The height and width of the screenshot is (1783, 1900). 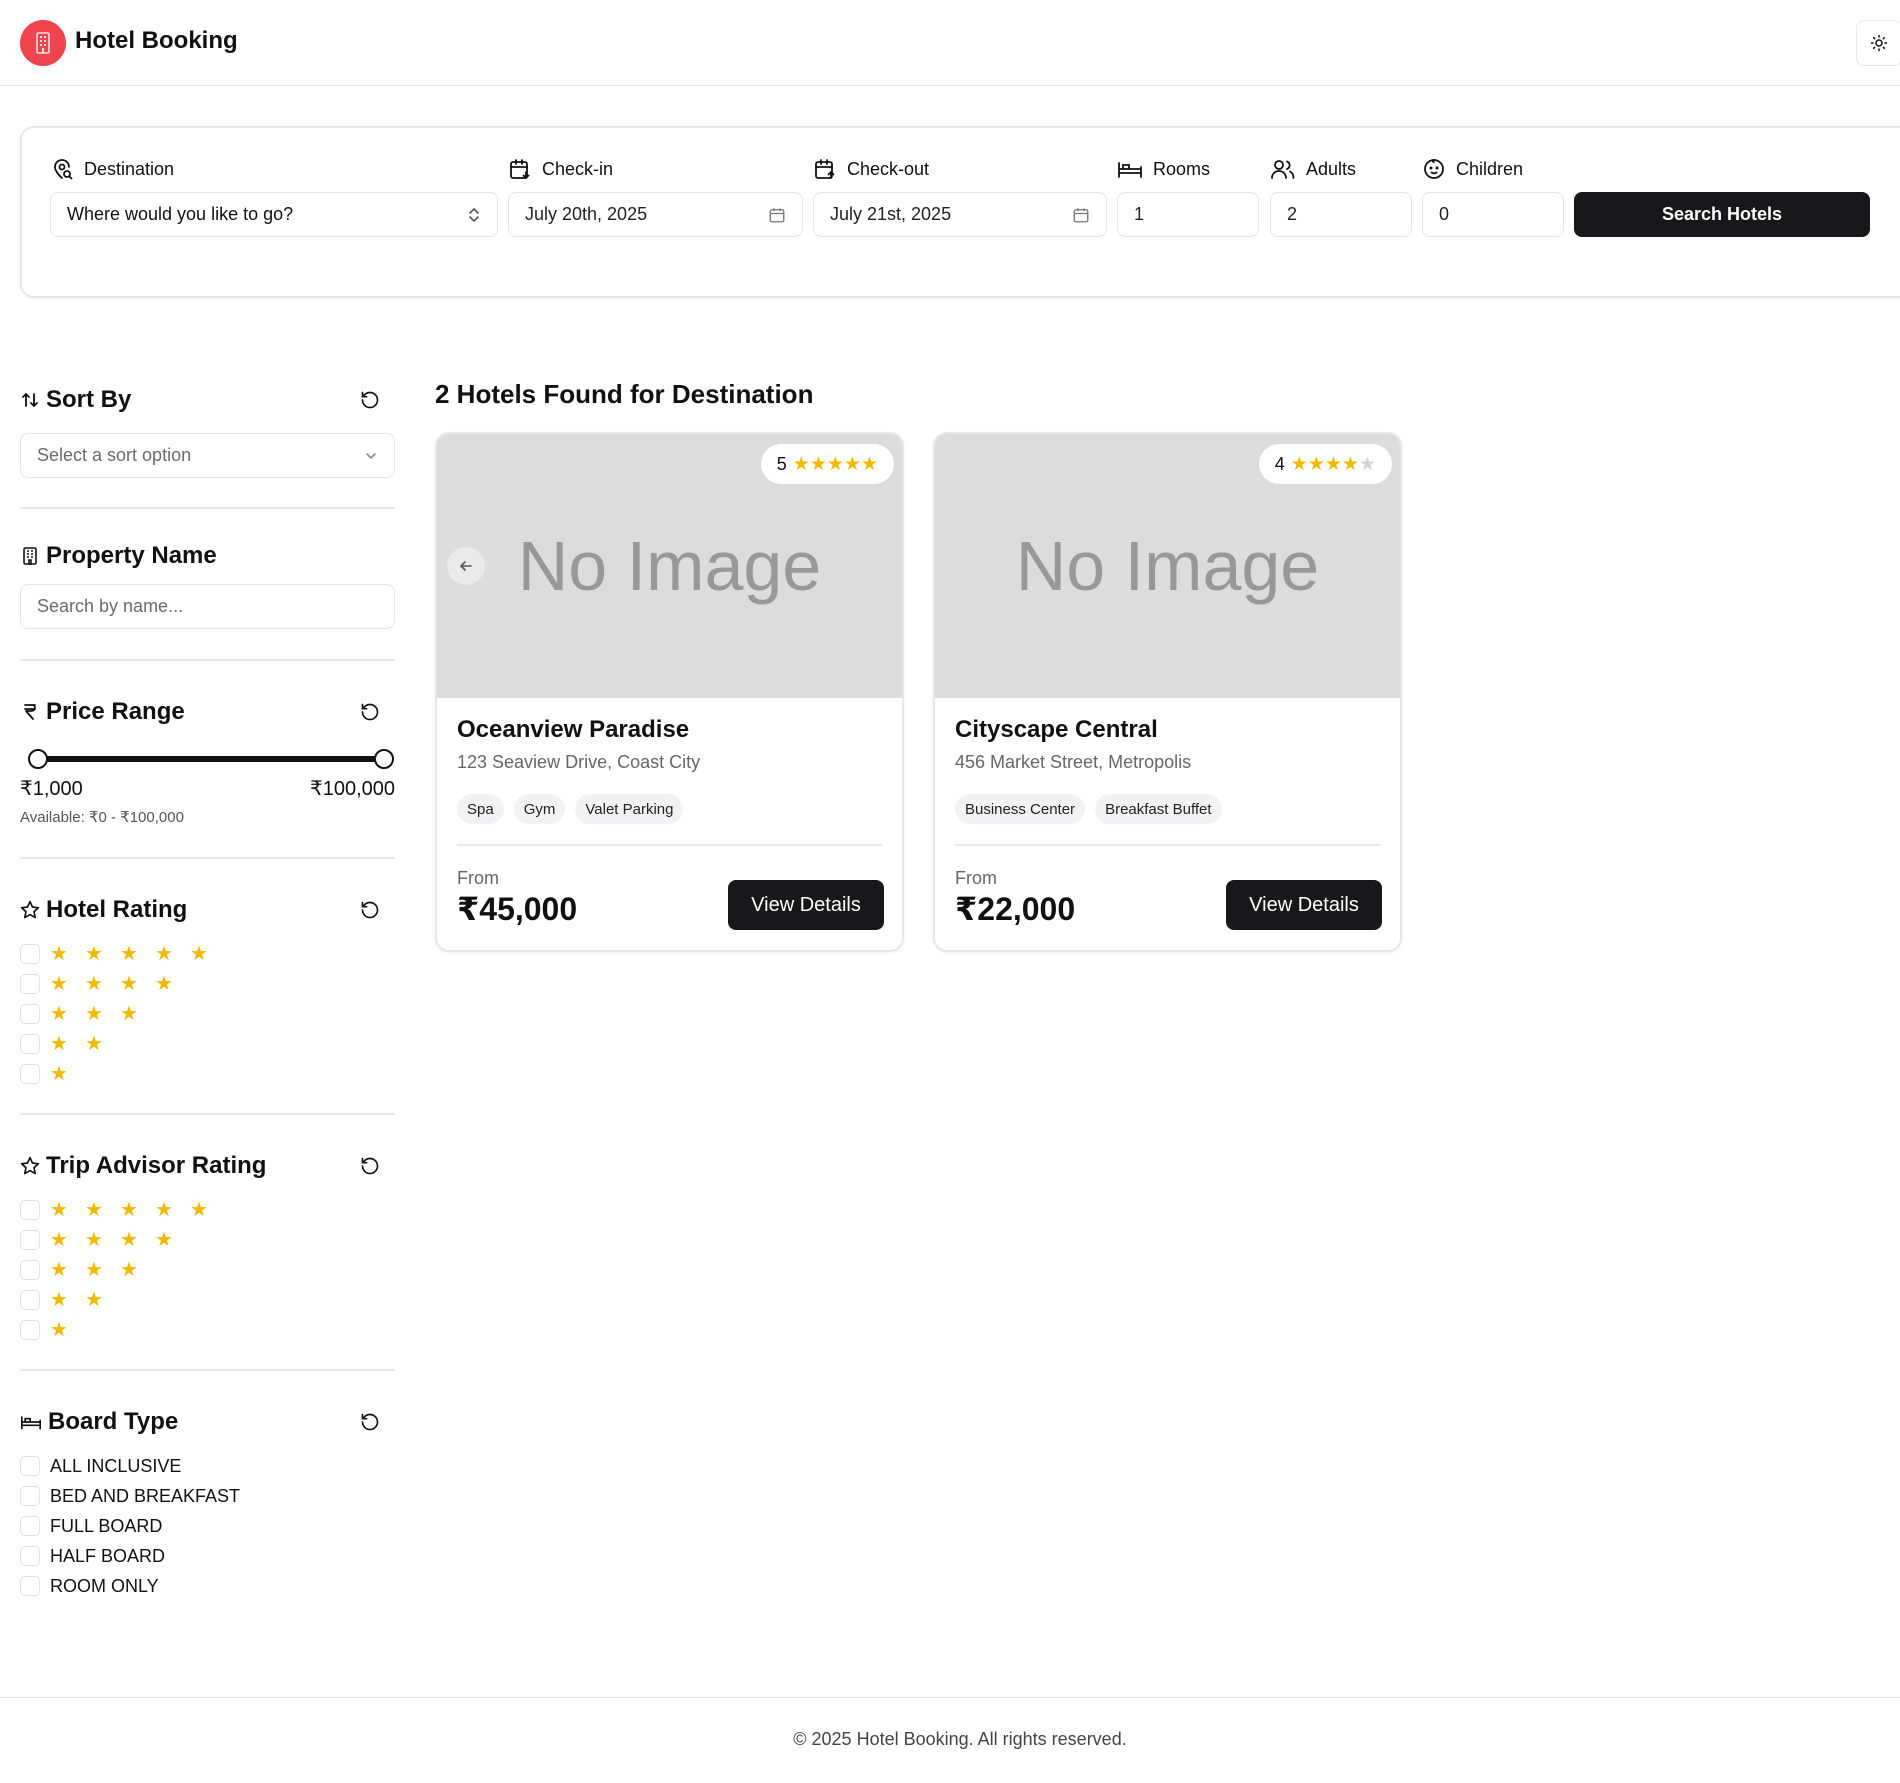 I want to click on checkin-date-picker: July 20th, 2025, so click(x=655, y=214).